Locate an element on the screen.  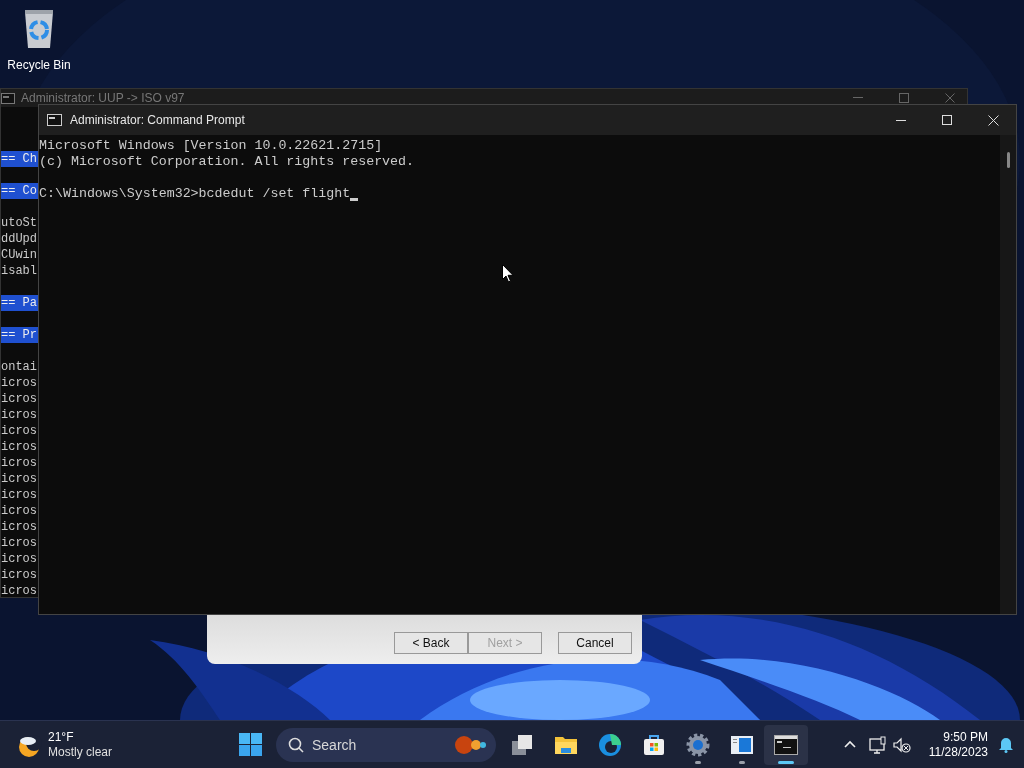
mouse-cursor-icon is located at coordinates (508, 273).